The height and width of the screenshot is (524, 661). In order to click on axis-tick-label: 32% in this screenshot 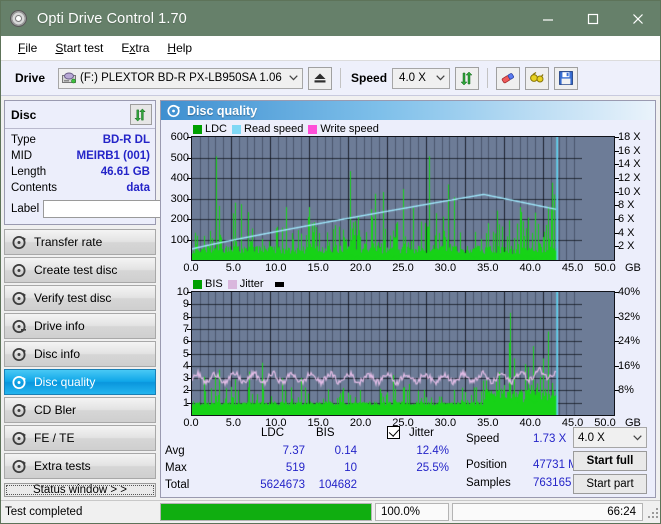, I will do `click(629, 316)`.